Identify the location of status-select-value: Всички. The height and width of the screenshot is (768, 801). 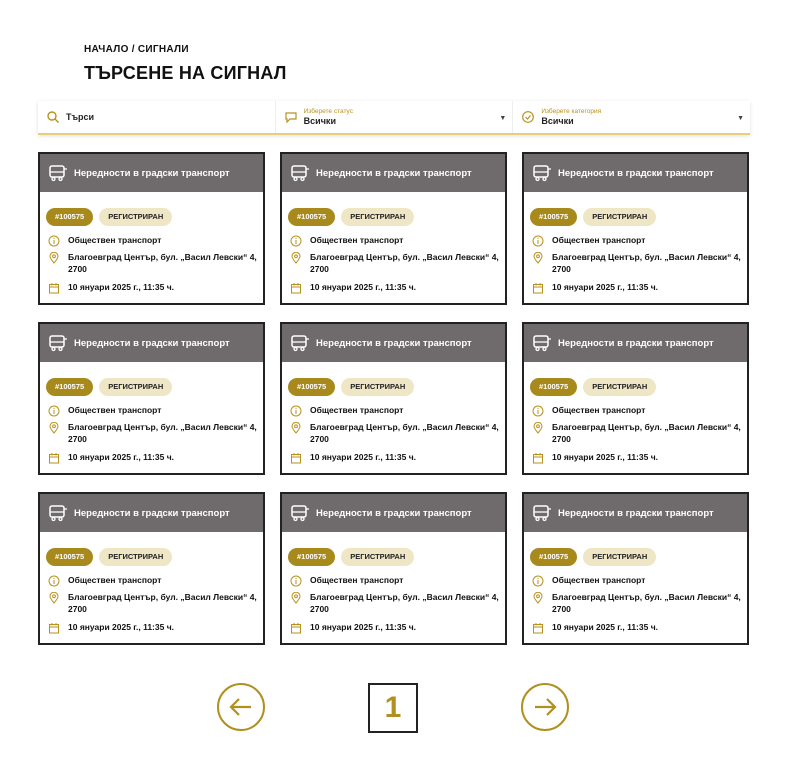
(319, 120).